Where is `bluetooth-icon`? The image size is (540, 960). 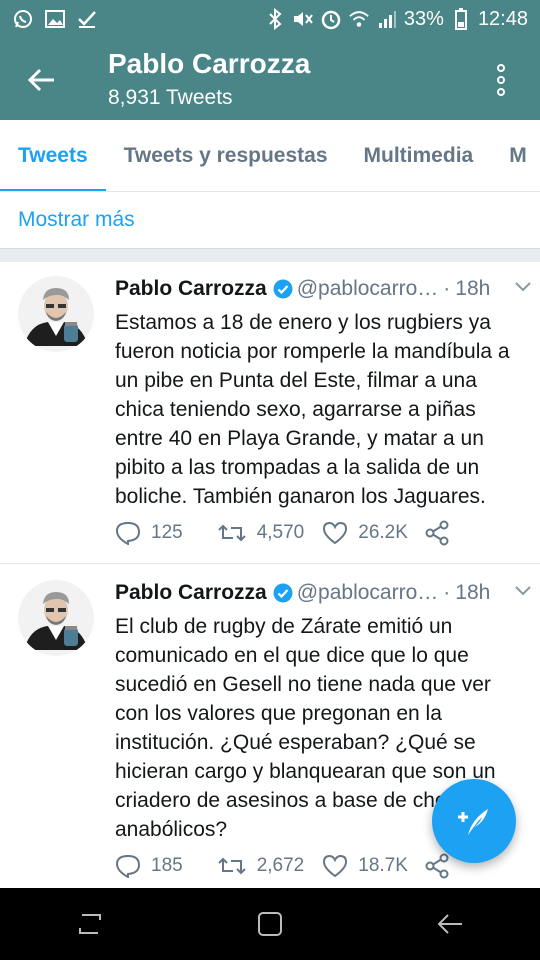
bluetooth-icon is located at coordinates (275, 19).